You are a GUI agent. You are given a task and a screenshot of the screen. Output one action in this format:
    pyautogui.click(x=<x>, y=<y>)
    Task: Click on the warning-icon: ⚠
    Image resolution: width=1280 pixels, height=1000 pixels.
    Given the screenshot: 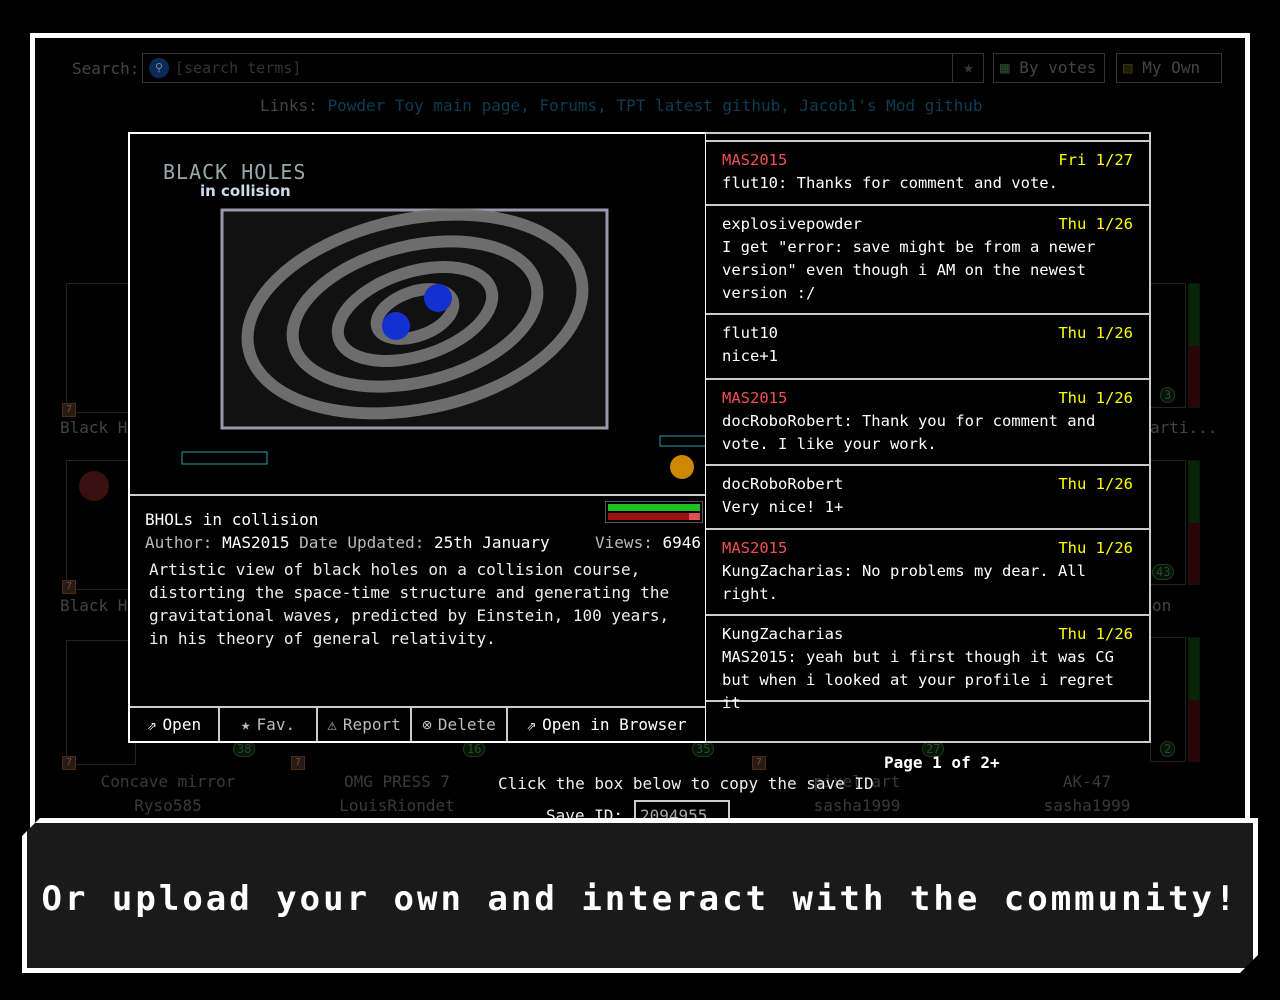 What is the action you would take?
    pyautogui.click(x=332, y=724)
    